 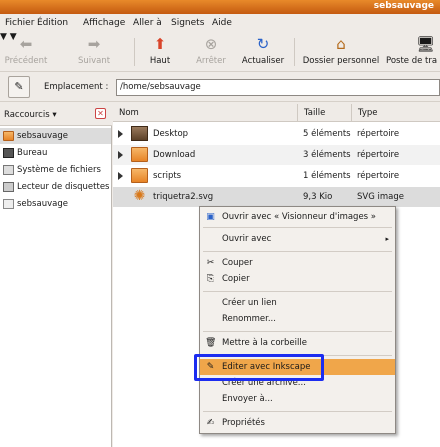 I want to click on up-button: ⬆ Haut, so click(x=160, y=53).